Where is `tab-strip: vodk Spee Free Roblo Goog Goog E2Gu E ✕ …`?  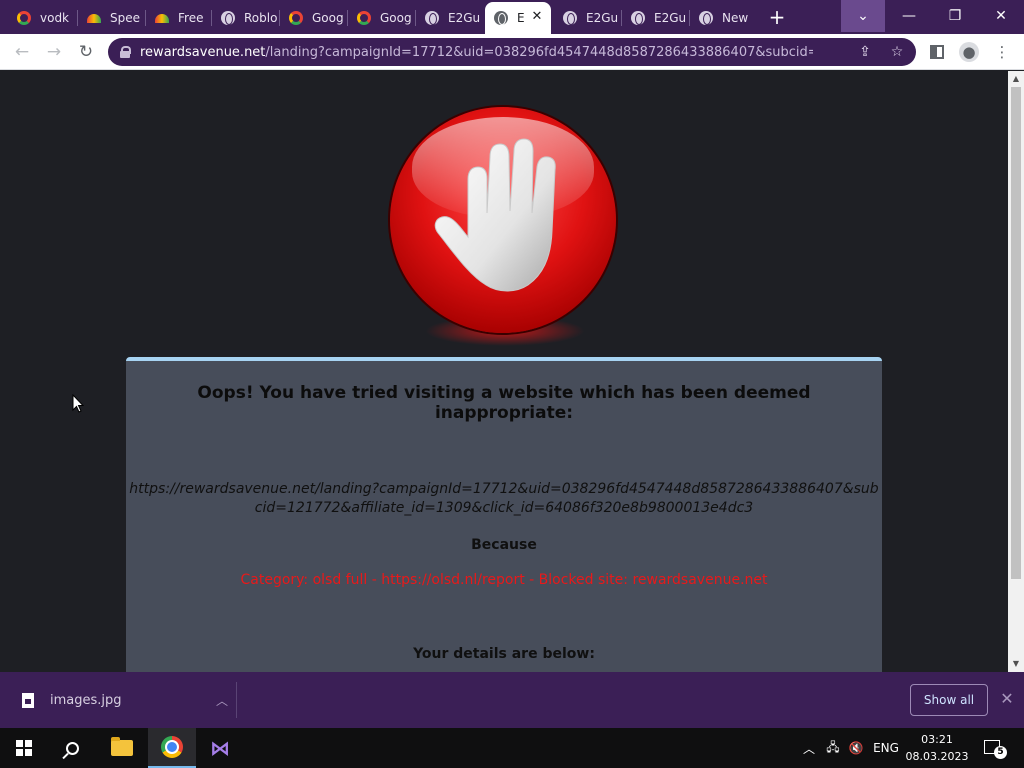 tab-strip: vodk Spee Free Roblo Goog Goog E2Gu E ✕ … is located at coordinates (512, 17).